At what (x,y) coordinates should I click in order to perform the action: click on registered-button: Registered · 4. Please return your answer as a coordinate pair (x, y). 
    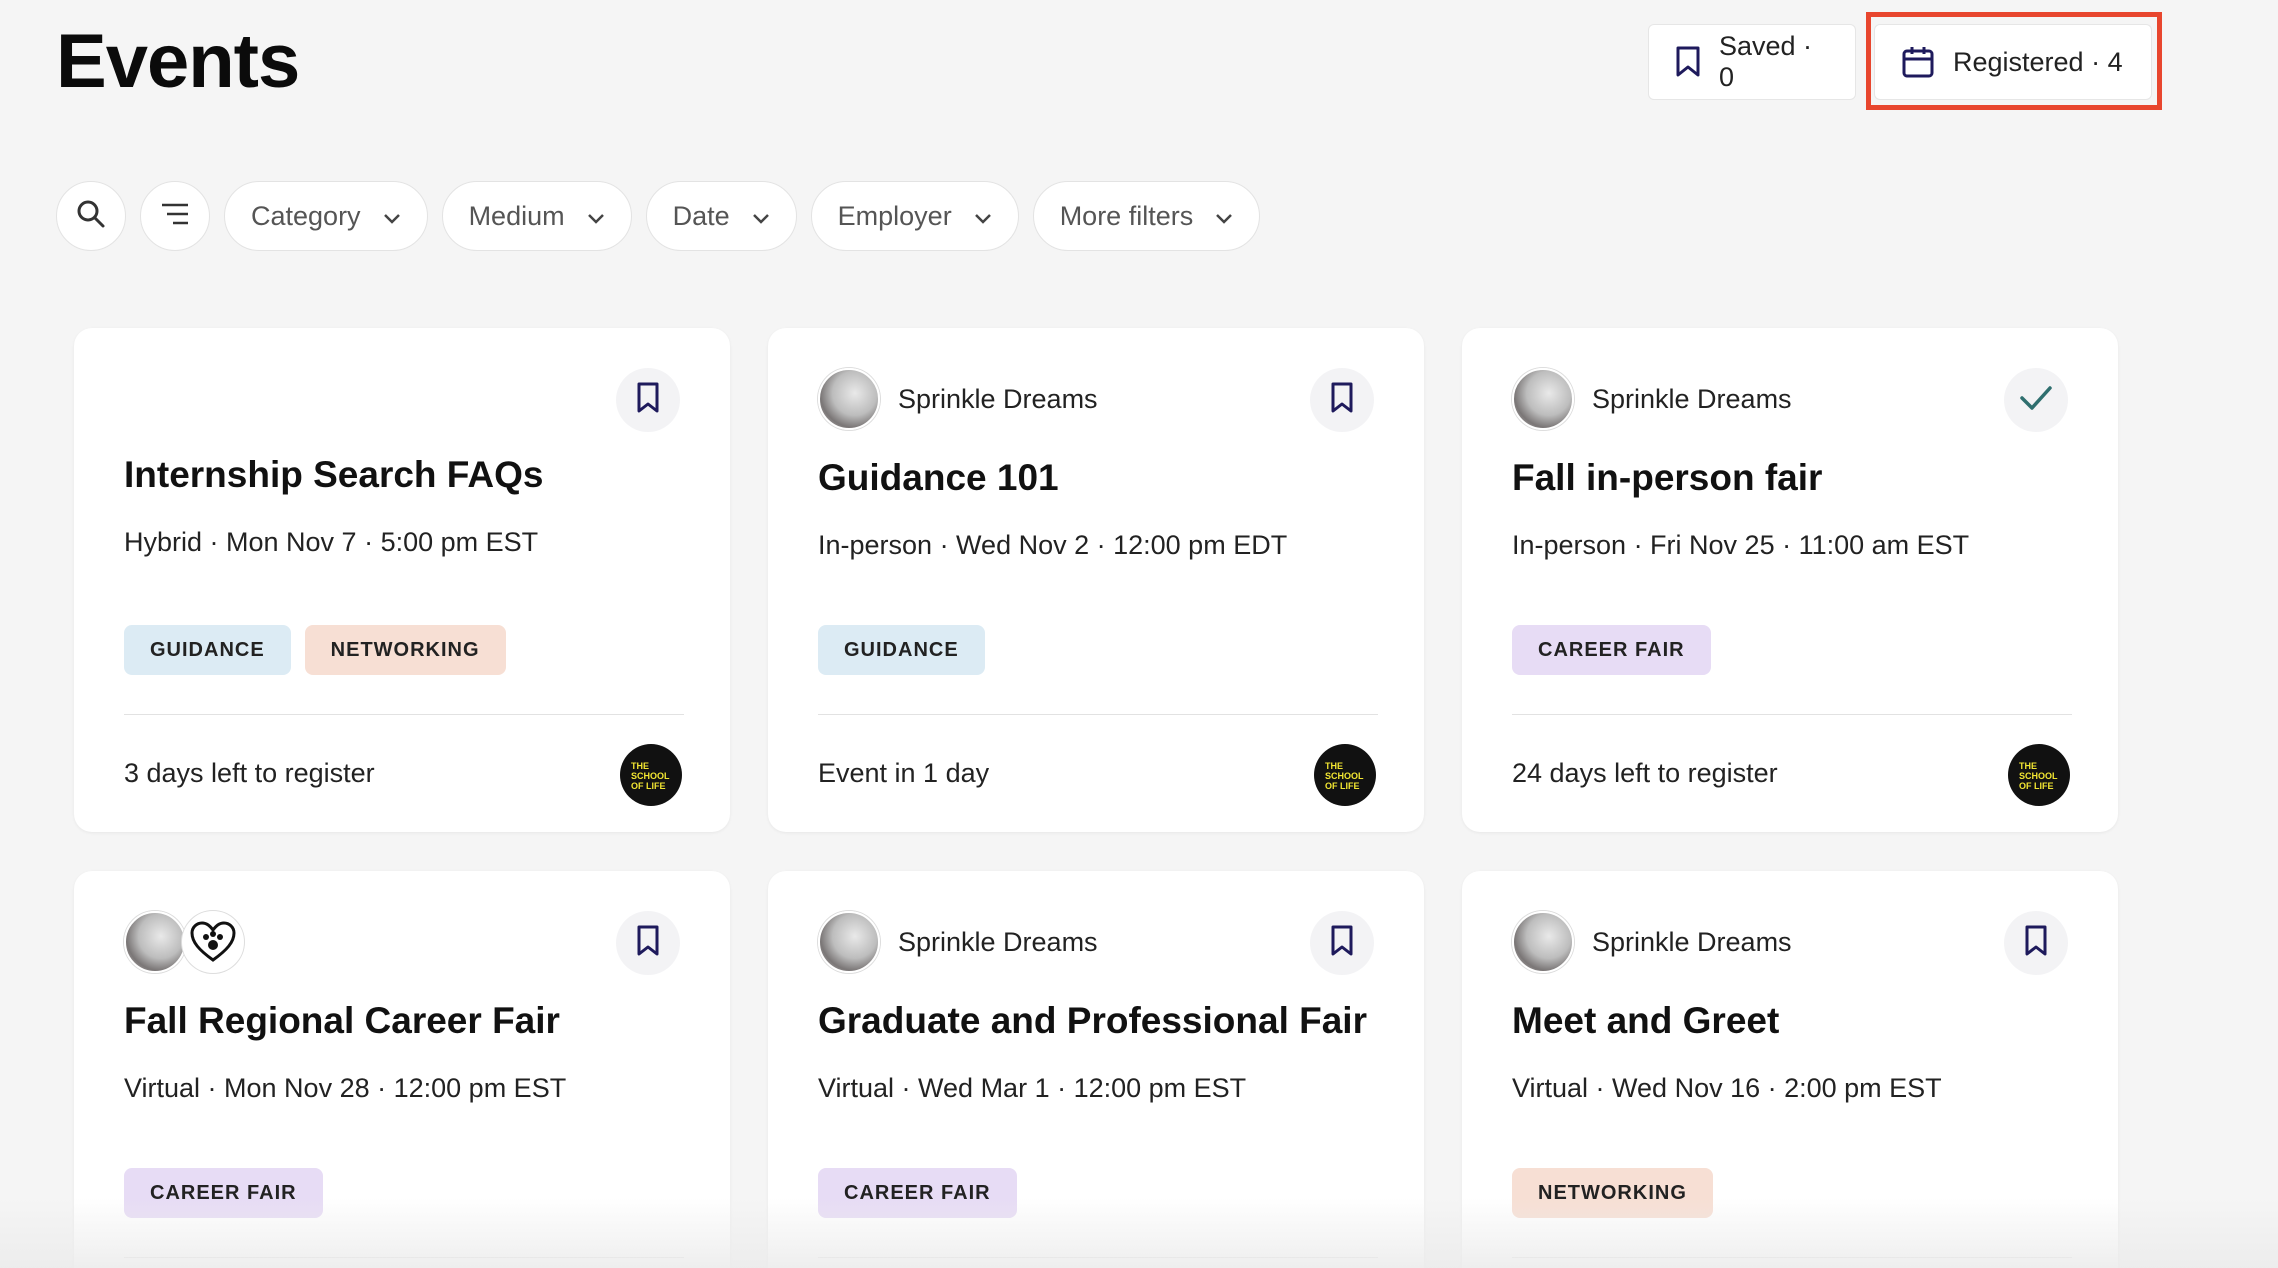
    Looking at the image, I should click on (2013, 62).